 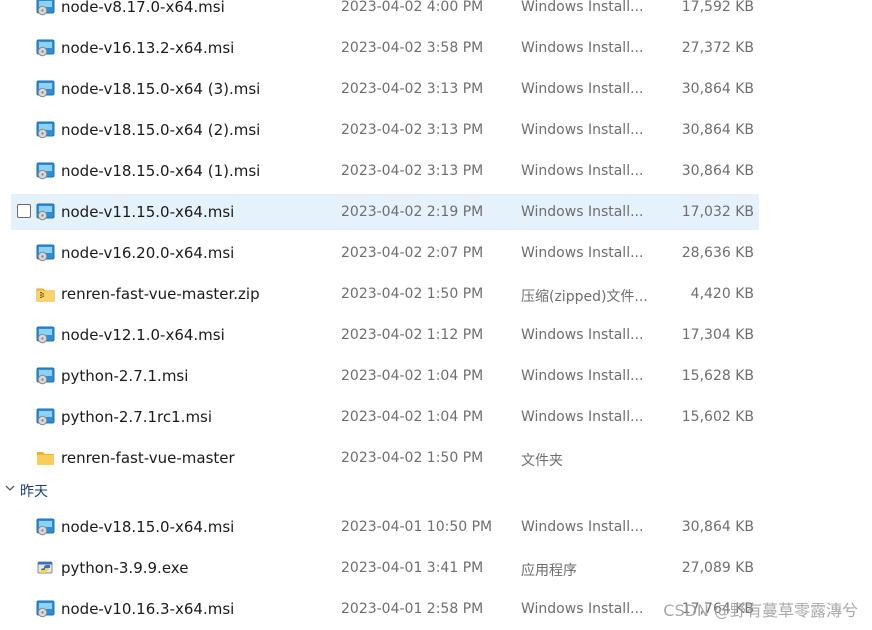 I want to click on group-header-yesterday: 昨天, so click(x=380, y=490).